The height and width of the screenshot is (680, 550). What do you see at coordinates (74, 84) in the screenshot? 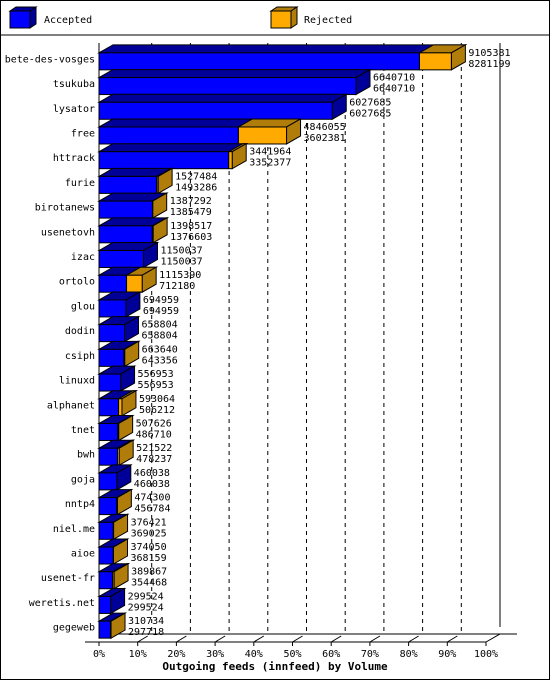
I see `category-label: tsukuba` at bounding box center [74, 84].